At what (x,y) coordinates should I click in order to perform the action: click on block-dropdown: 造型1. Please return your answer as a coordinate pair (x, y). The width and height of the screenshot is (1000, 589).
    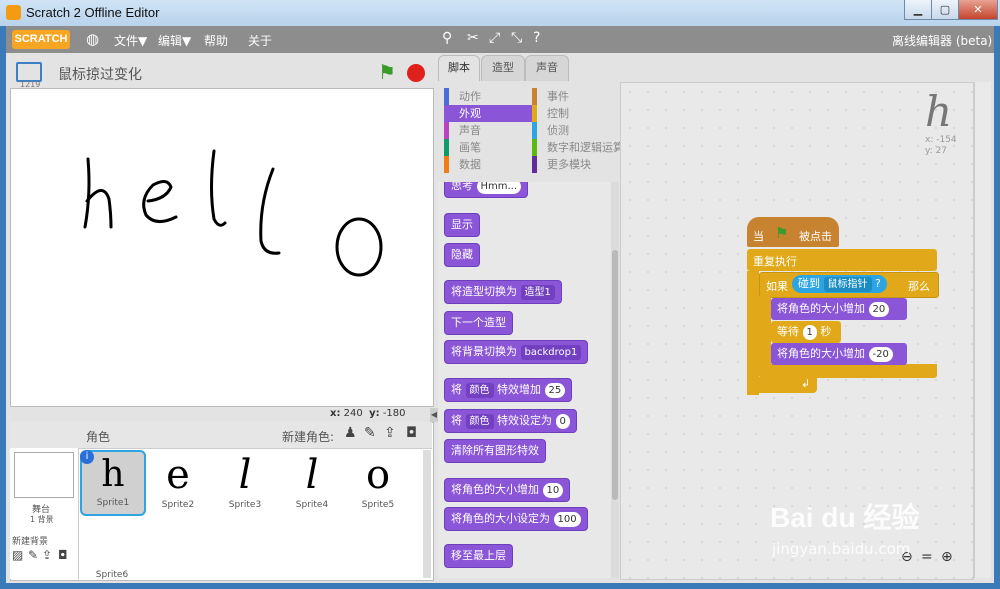
    Looking at the image, I should click on (537, 292).